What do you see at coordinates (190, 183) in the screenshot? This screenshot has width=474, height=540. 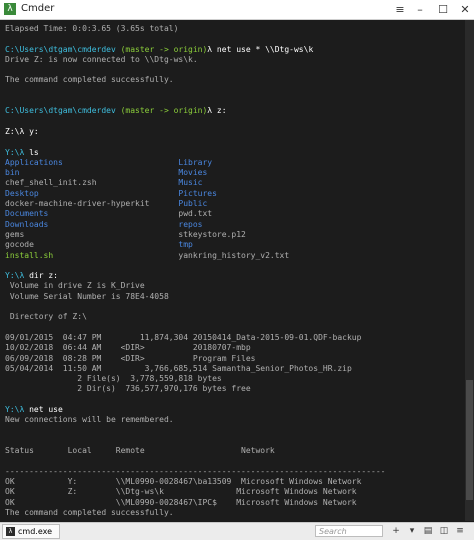 I see `console-text: Music` at bounding box center [190, 183].